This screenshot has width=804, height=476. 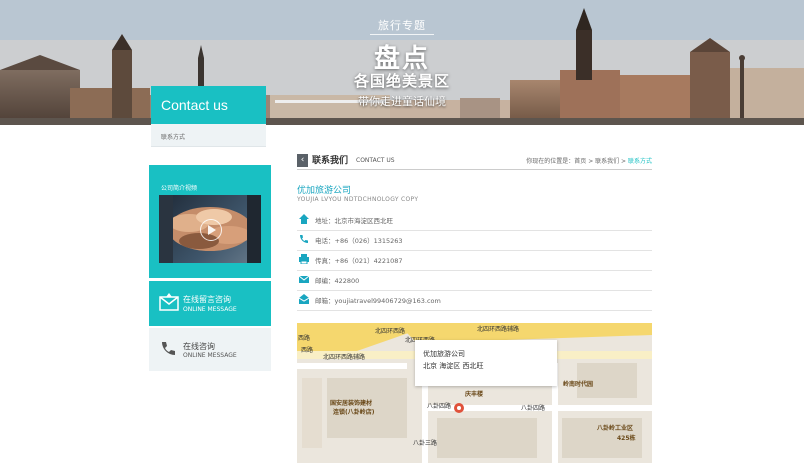 What do you see at coordinates (378, 300) in the screenshot?
I see `info-email: 邮箱：youjiatravel99406729@163.com` at bounding box center [378, 300].